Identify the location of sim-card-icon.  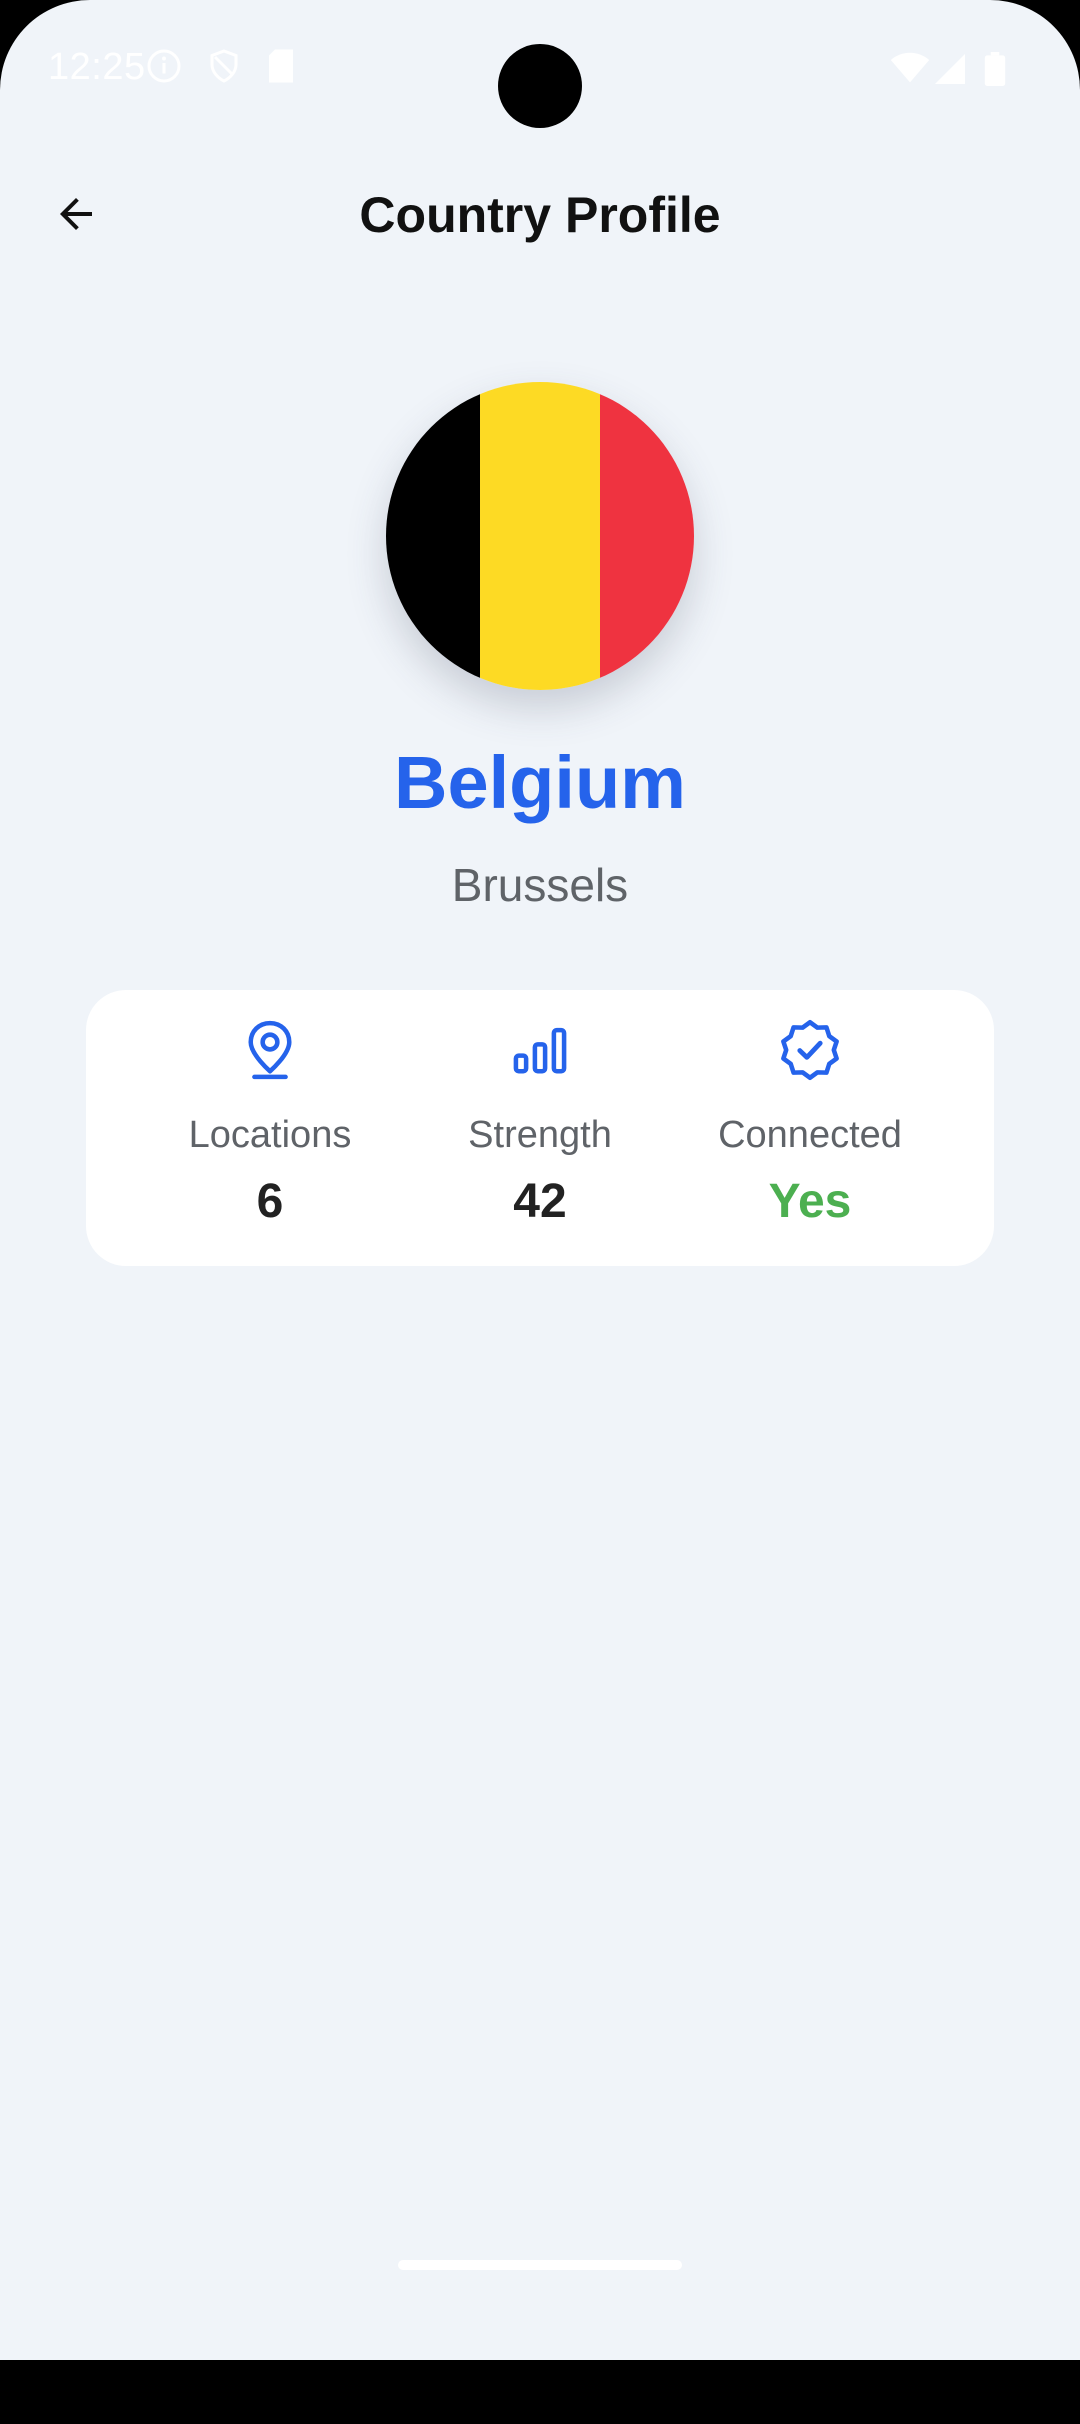
(281, 68).